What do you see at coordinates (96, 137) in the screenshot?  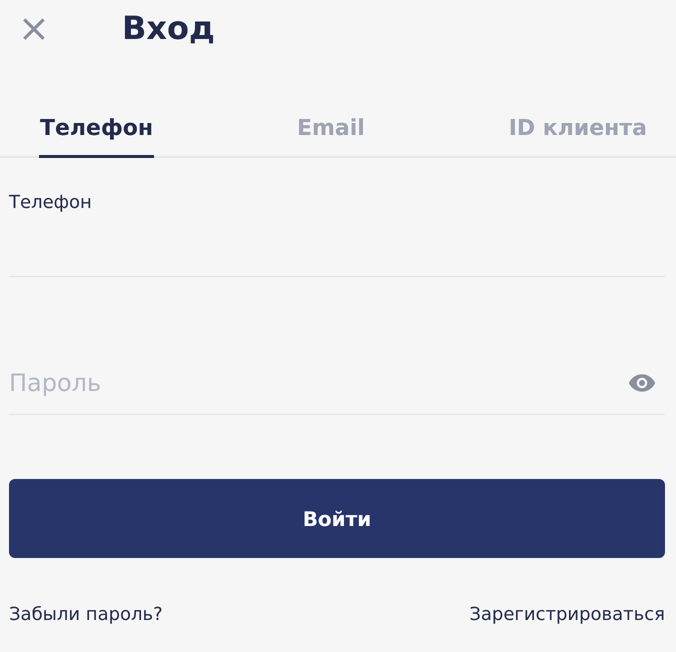 I see `tab: Телефон` at bounding box center [96, 137].